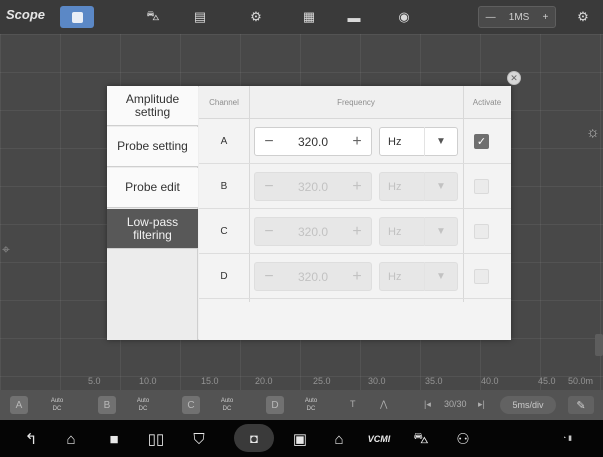  Describe the element at coordinates (224, 141) in the screenshot. I see `channel-label: A` at that location.